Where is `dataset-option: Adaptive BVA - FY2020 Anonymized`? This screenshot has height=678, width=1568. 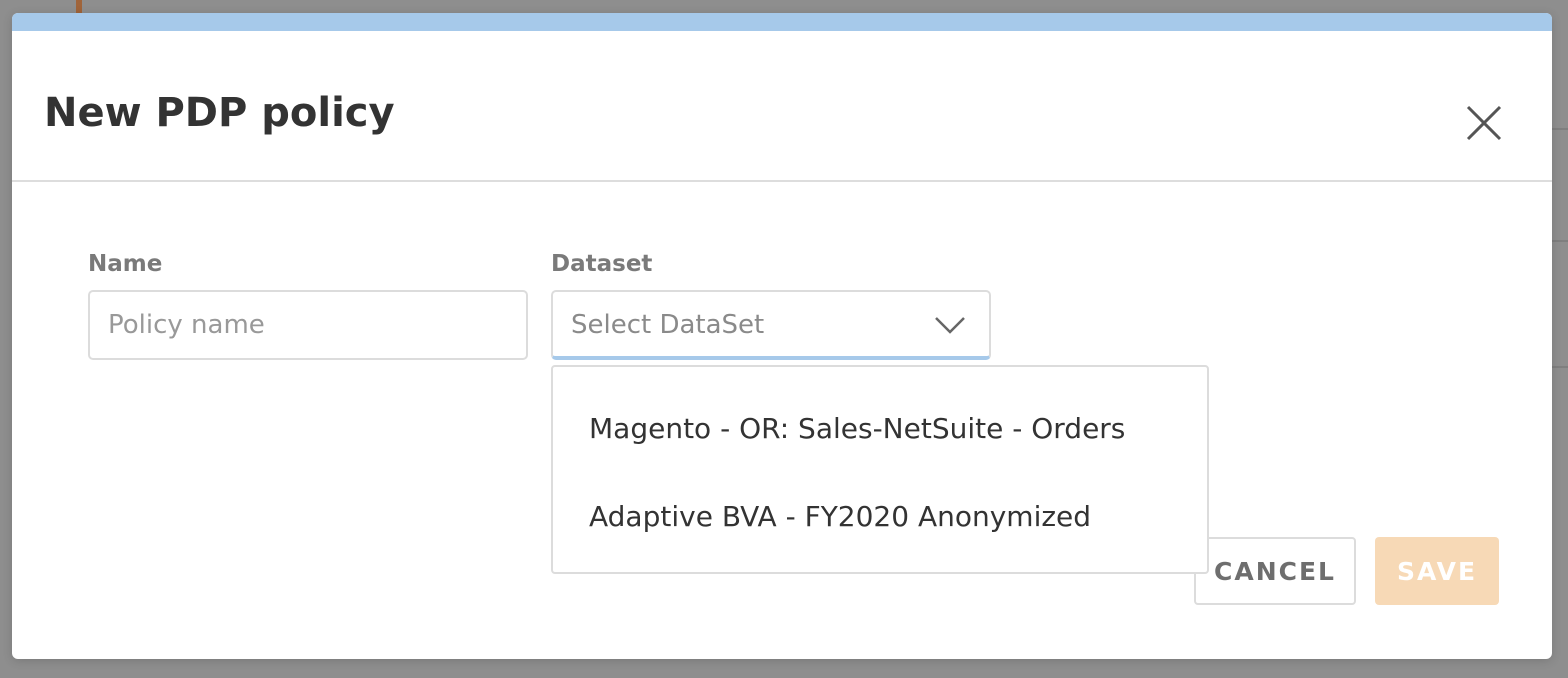
dataset-option: Adaptive BVA - FY2020 Anonymized is located at coordinates (840, 517).